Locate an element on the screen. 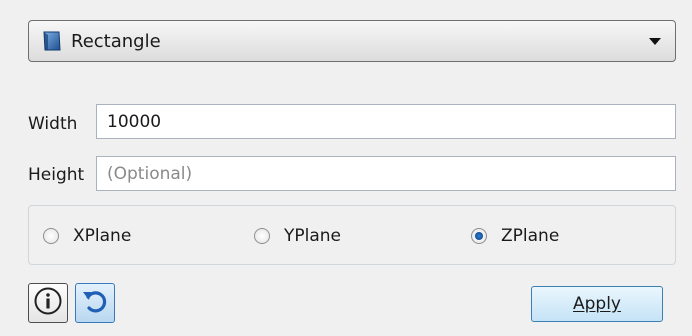 This screenshot has width=692, height=336. undo-icon is located at coordinates (95, 303).